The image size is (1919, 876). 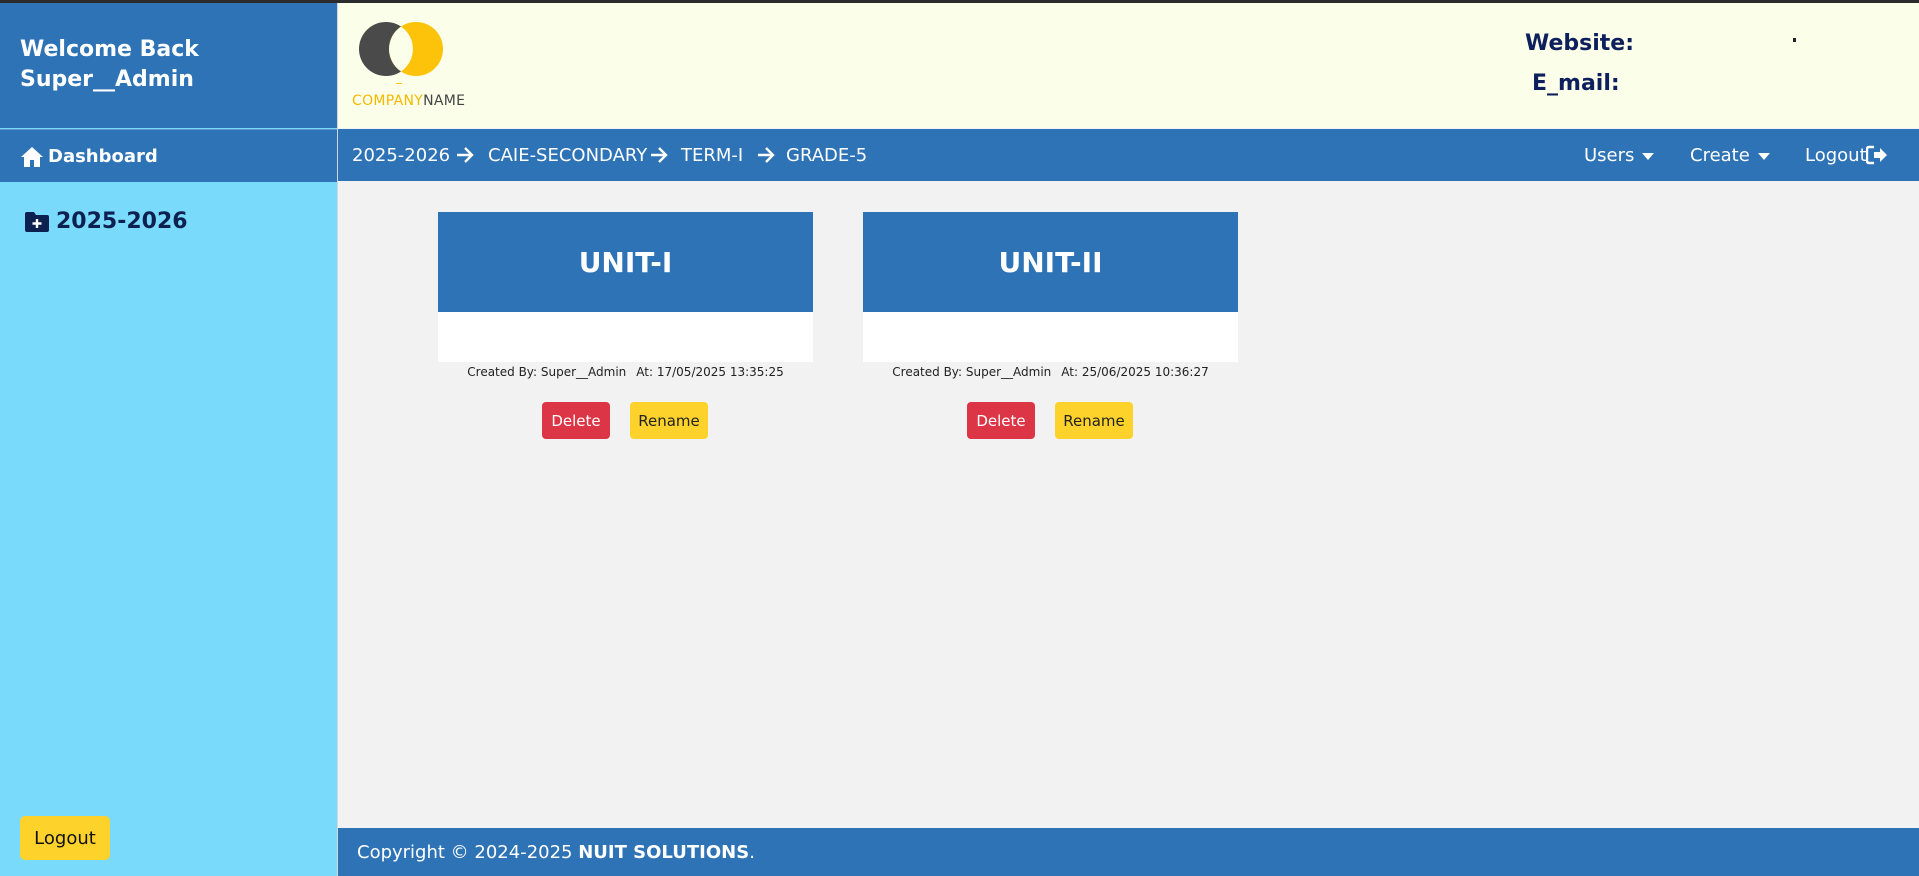 What do you see at coordinates (625, 262) in the screenshot?
I see `unit-card-title: UNIT-I` at bounding box center [625, 262].